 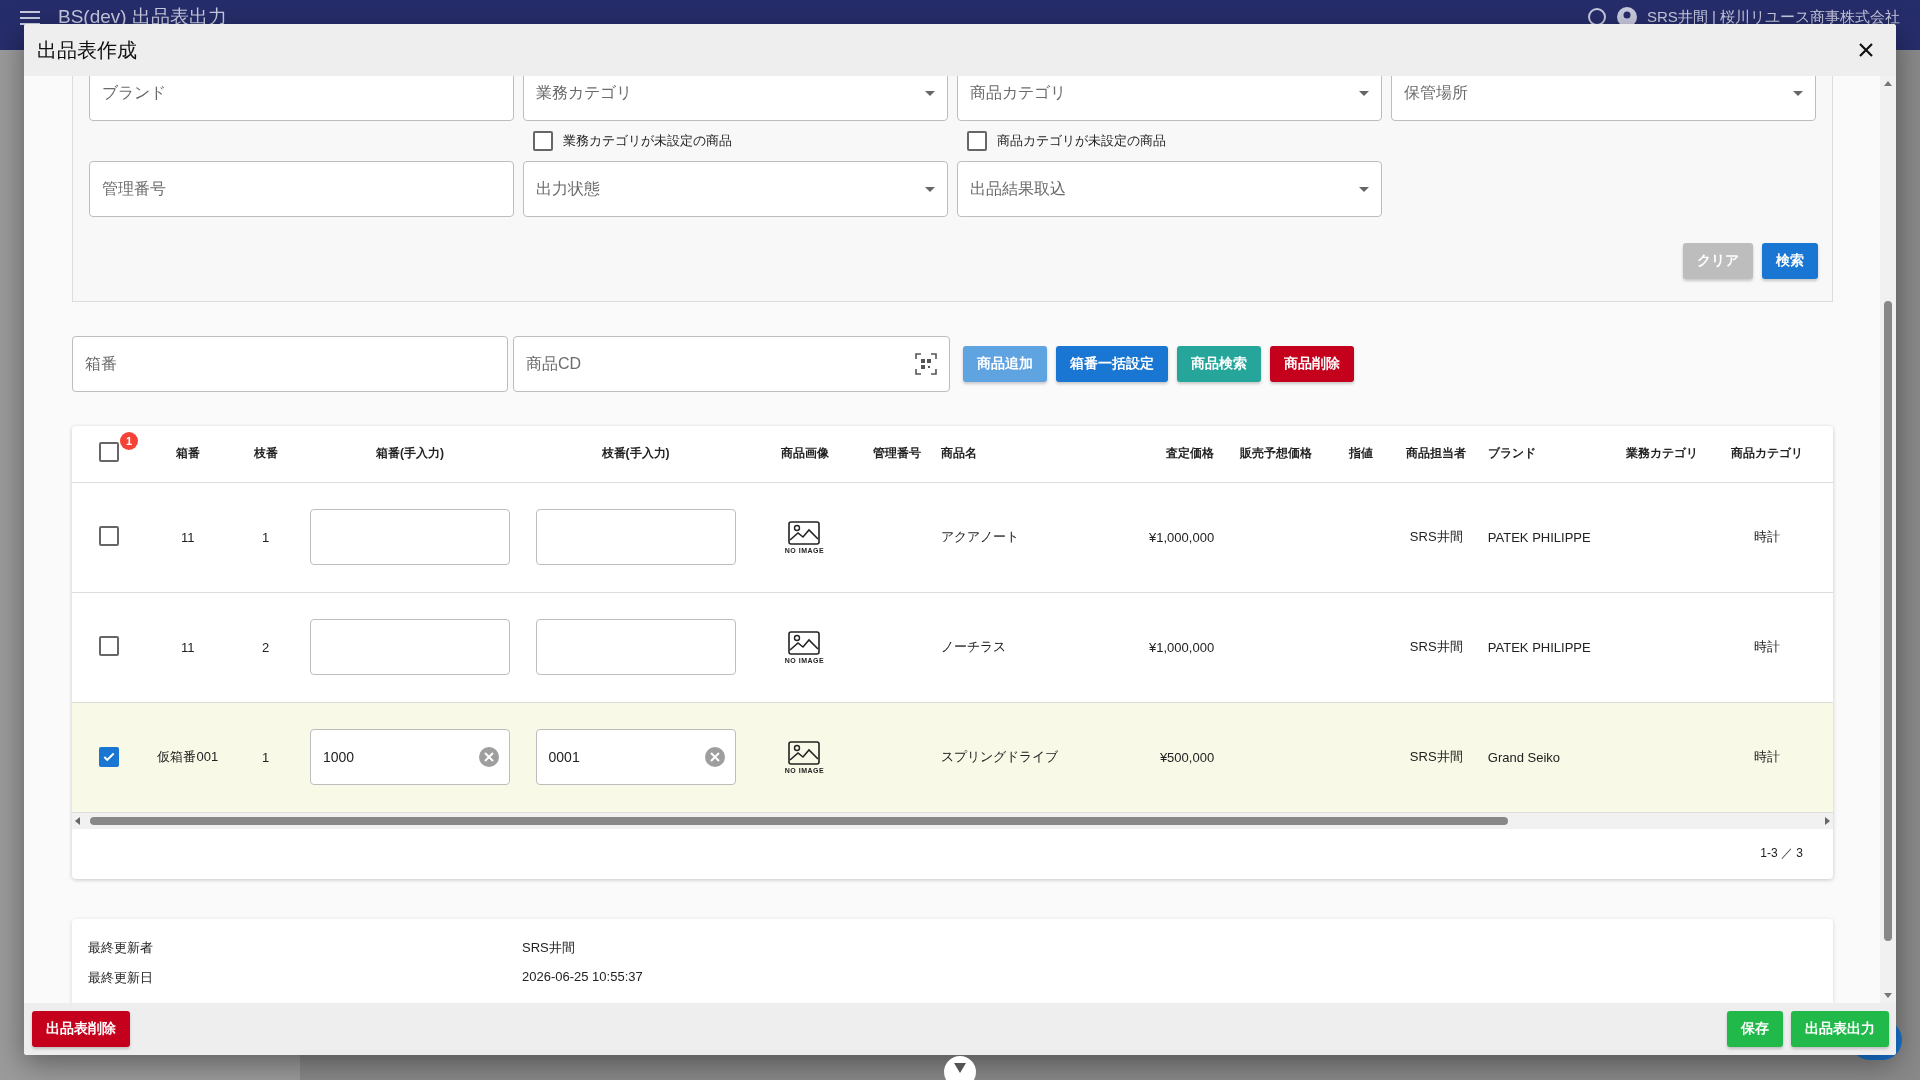 I want to click on info-value: 2026-06-25 10:55:37, so click(x=583, y=977).